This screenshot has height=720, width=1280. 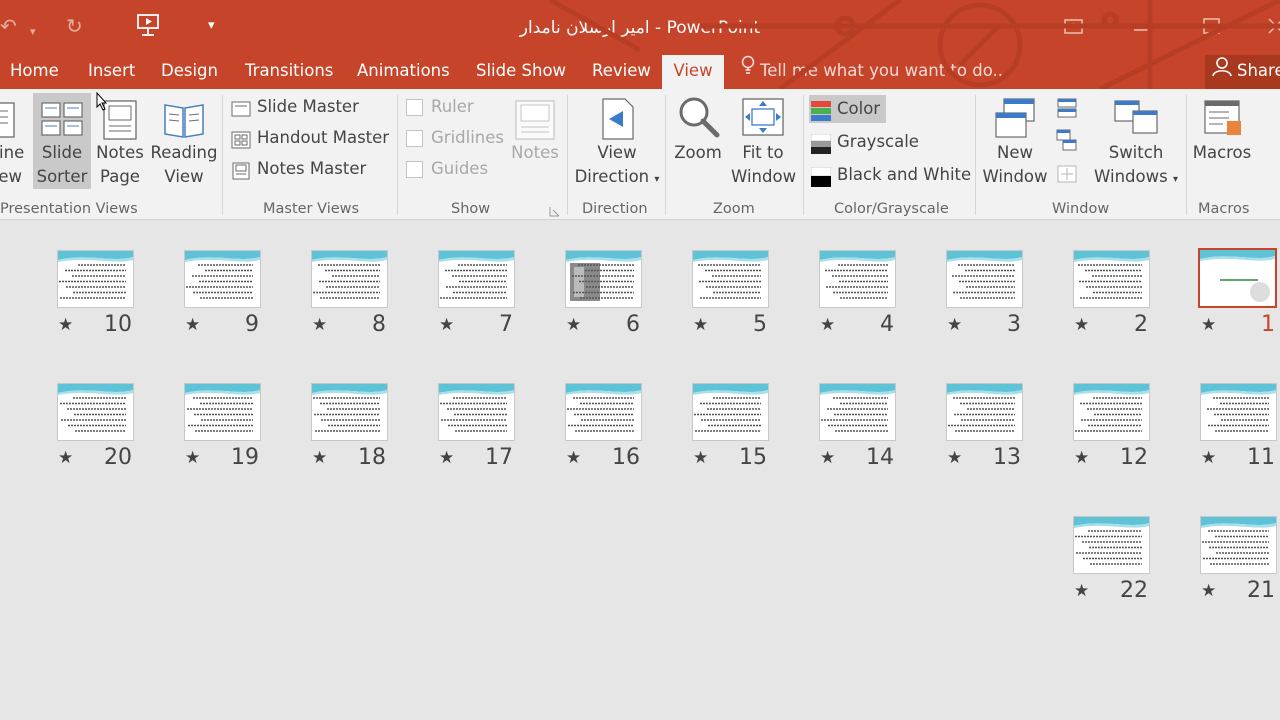 I want to click on grayscale-button: Grayscale, so click(x=864, y=142).